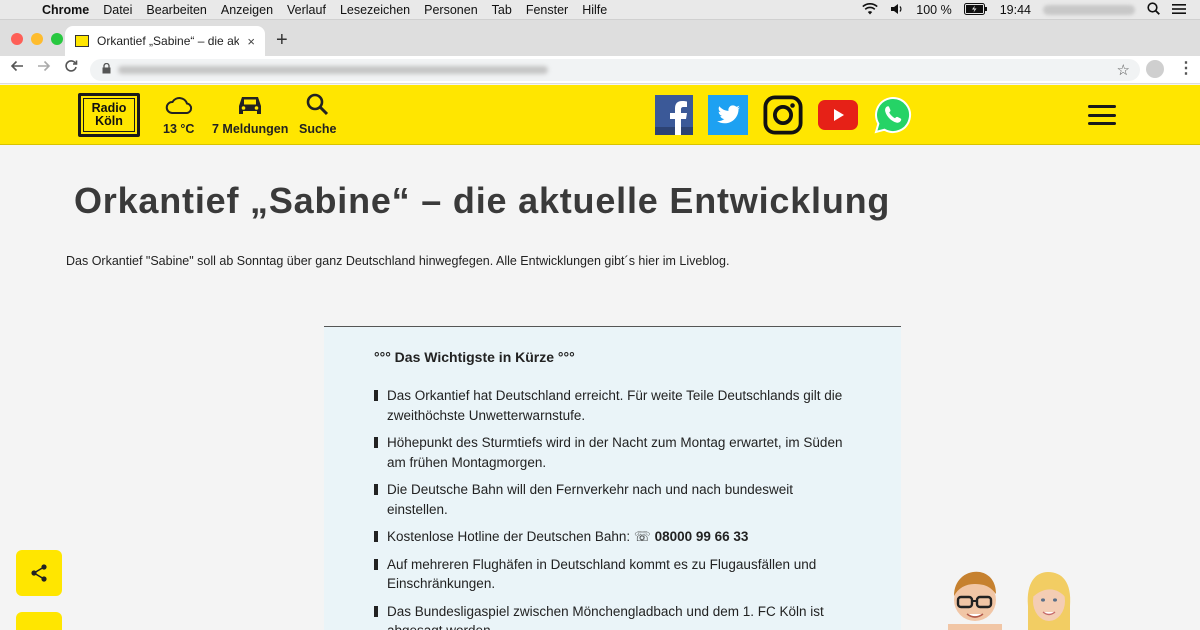  I want to click on whatsapp-icon, so click(893, 115).